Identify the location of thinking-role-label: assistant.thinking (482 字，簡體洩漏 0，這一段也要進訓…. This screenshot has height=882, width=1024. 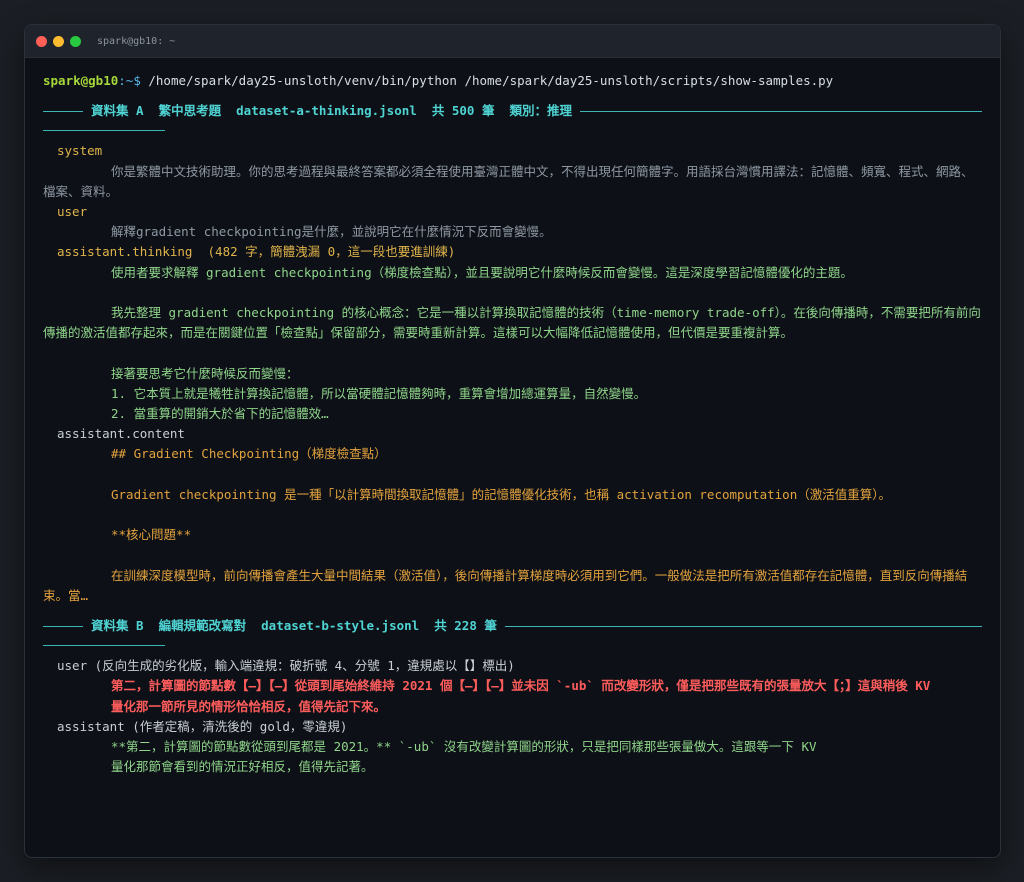
(256, 252).